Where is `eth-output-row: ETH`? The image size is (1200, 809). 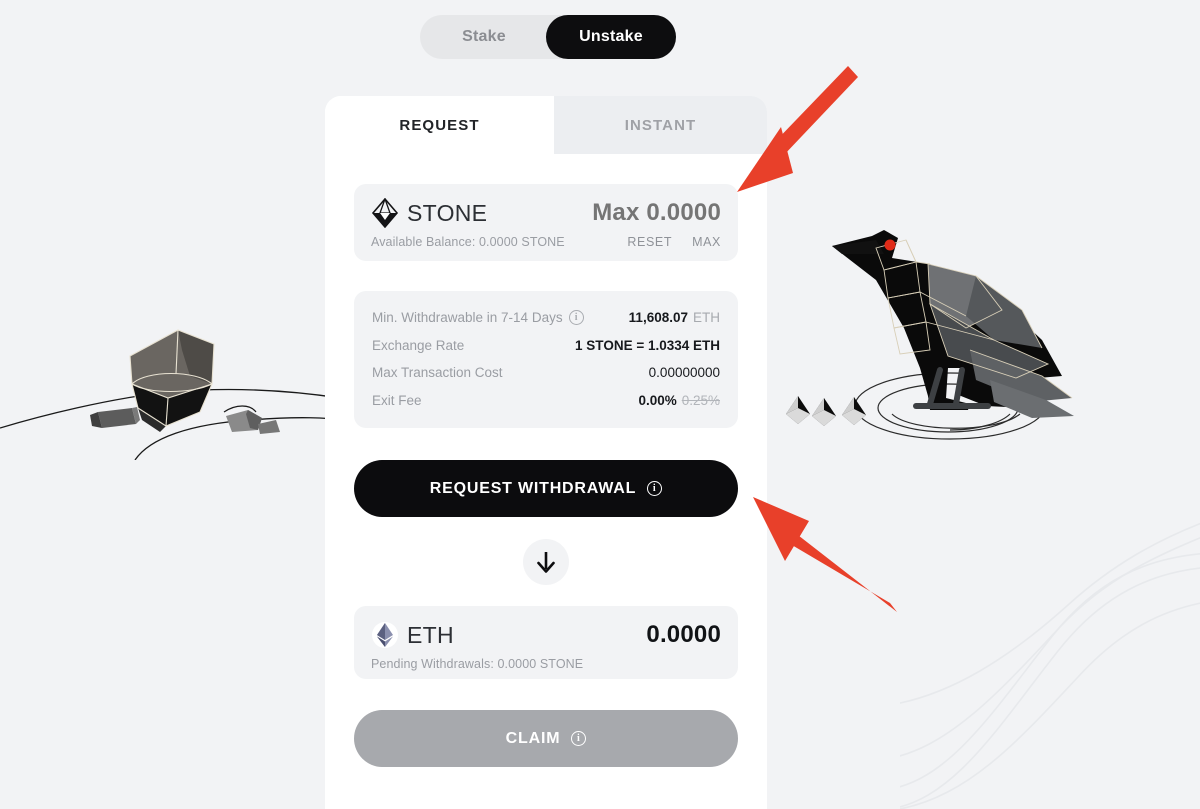
eth-output-row: ETH is located at coordinates (546, 635).